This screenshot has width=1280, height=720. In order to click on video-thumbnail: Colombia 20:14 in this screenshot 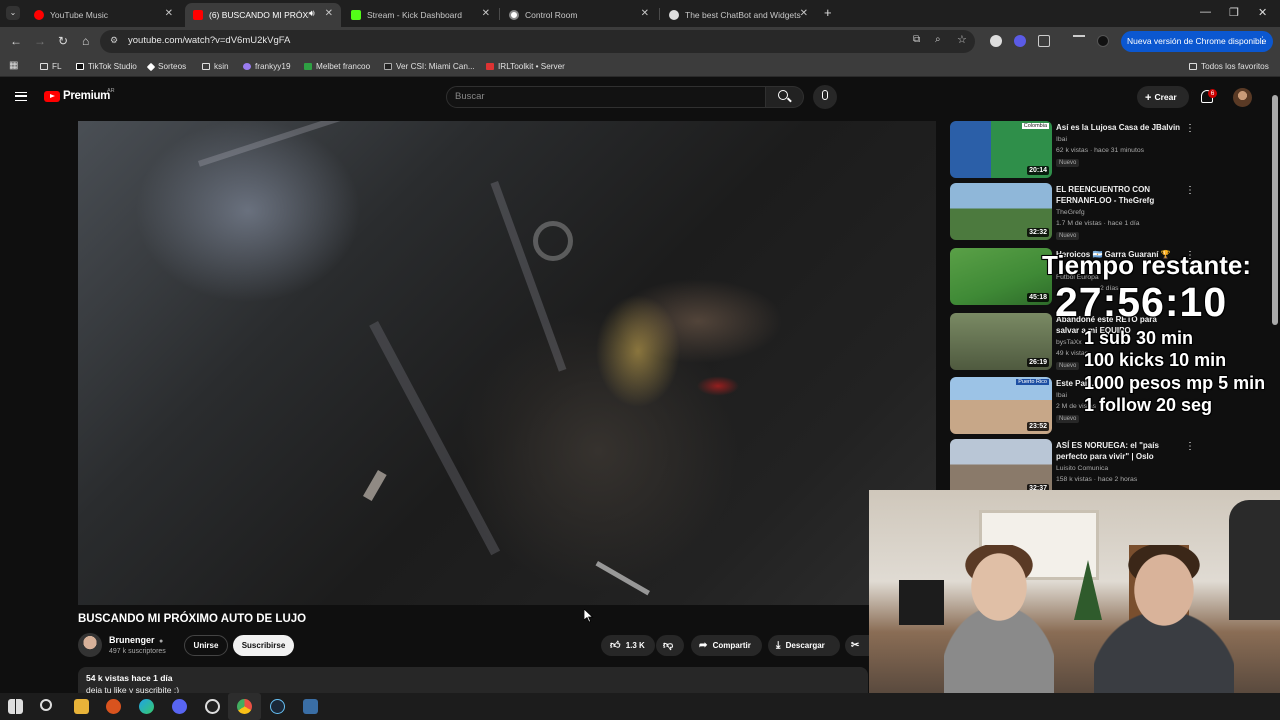, I will do `click(1001, 149)`.